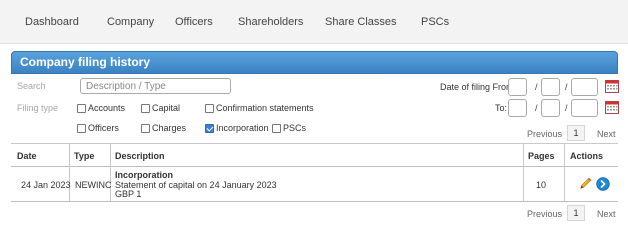 Image resolution: width=628 pixels, height=248 pixels. What do you see at coordinates (84, 156) in the screenshot?
I see `col-header-type: Type` at bounding box center [84, 156].